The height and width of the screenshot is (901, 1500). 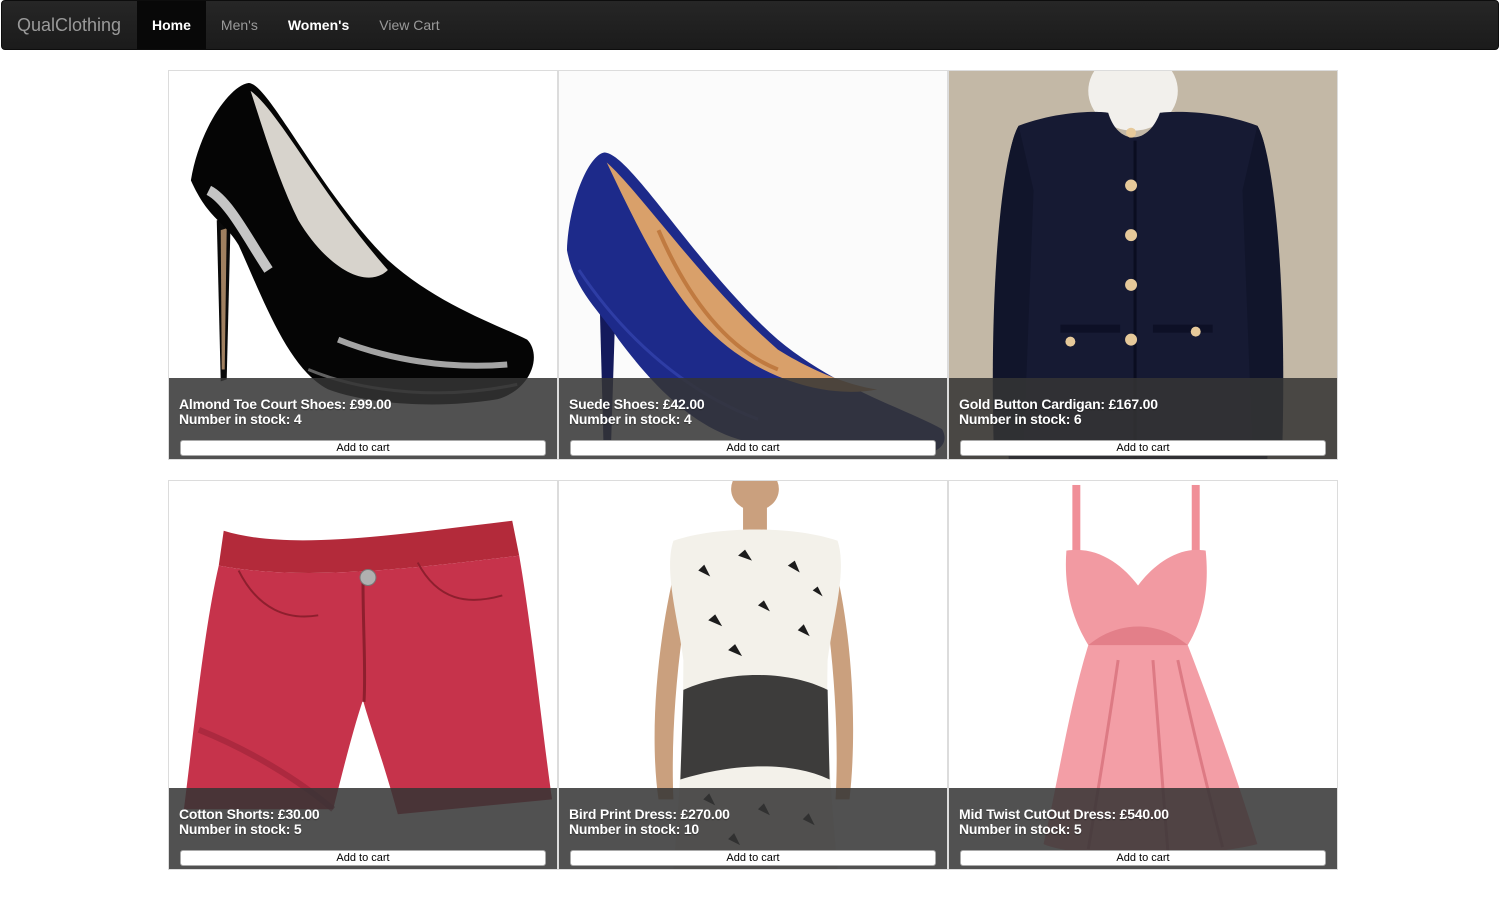 What do you see at coordinates (1058, 404) in the screenshot?
I see `product-title: Gold Button Cardigan: £167.00` at bounding box center [1058, 404].